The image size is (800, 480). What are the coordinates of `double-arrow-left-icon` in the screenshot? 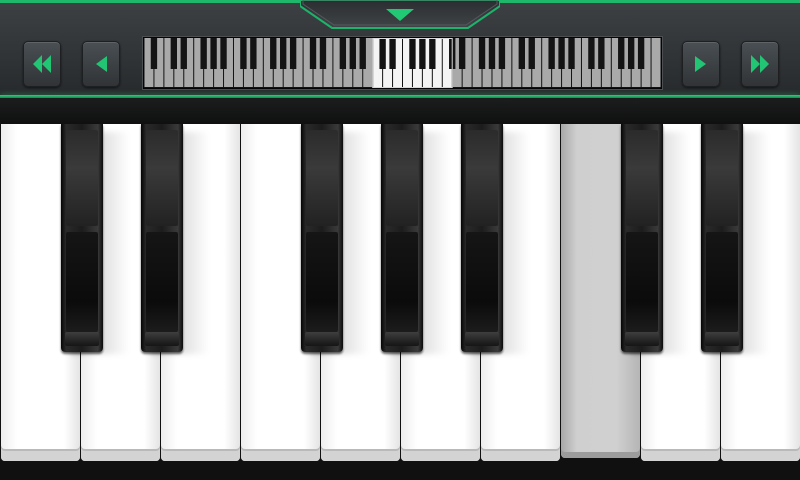 It's located at (42, 64).